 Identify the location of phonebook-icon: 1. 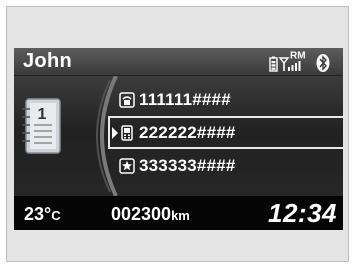
(41, 126).